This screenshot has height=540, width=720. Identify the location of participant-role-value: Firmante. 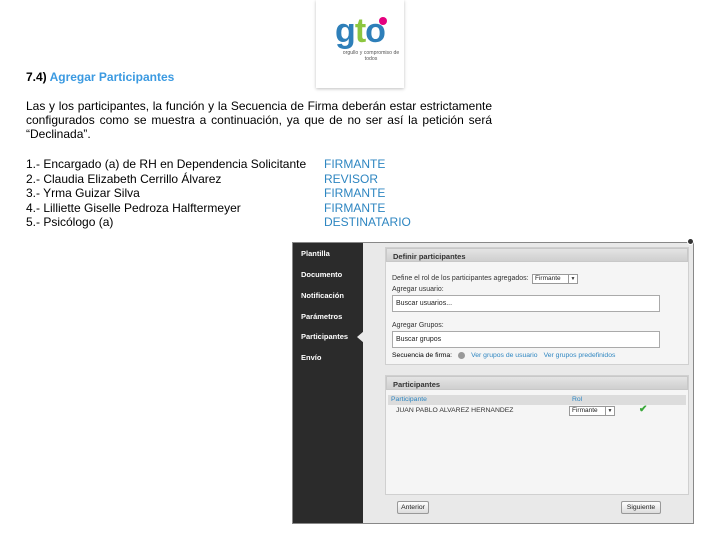
(585, 410).